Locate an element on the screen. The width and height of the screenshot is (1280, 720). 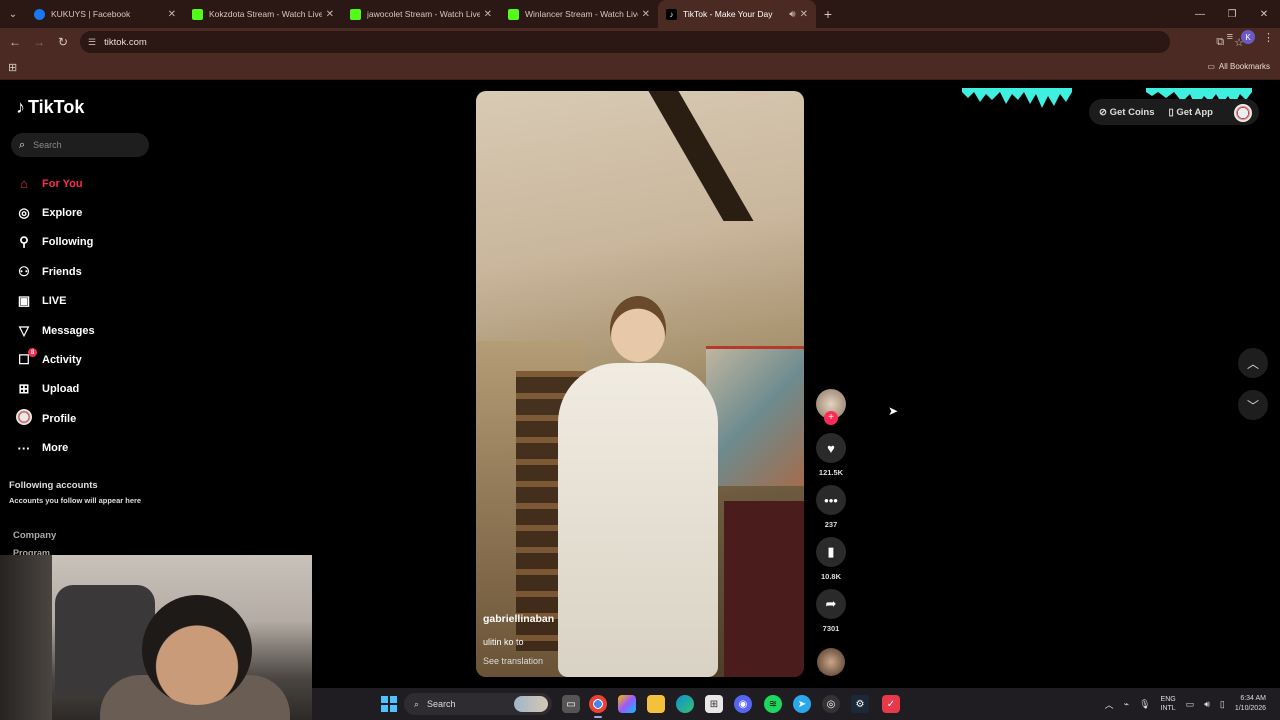
sidebar-item-profile: Profile is located at coordinates (90, 418).